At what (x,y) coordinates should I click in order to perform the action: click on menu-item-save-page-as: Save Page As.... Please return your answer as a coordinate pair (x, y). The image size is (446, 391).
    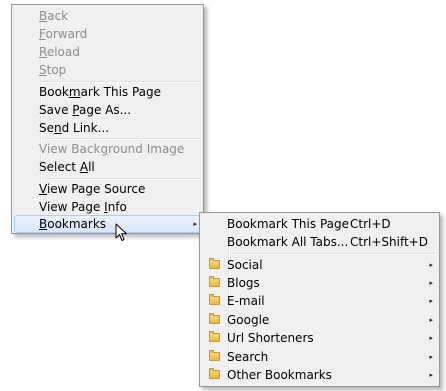
    Looking at the image, I should click on (107, 110).